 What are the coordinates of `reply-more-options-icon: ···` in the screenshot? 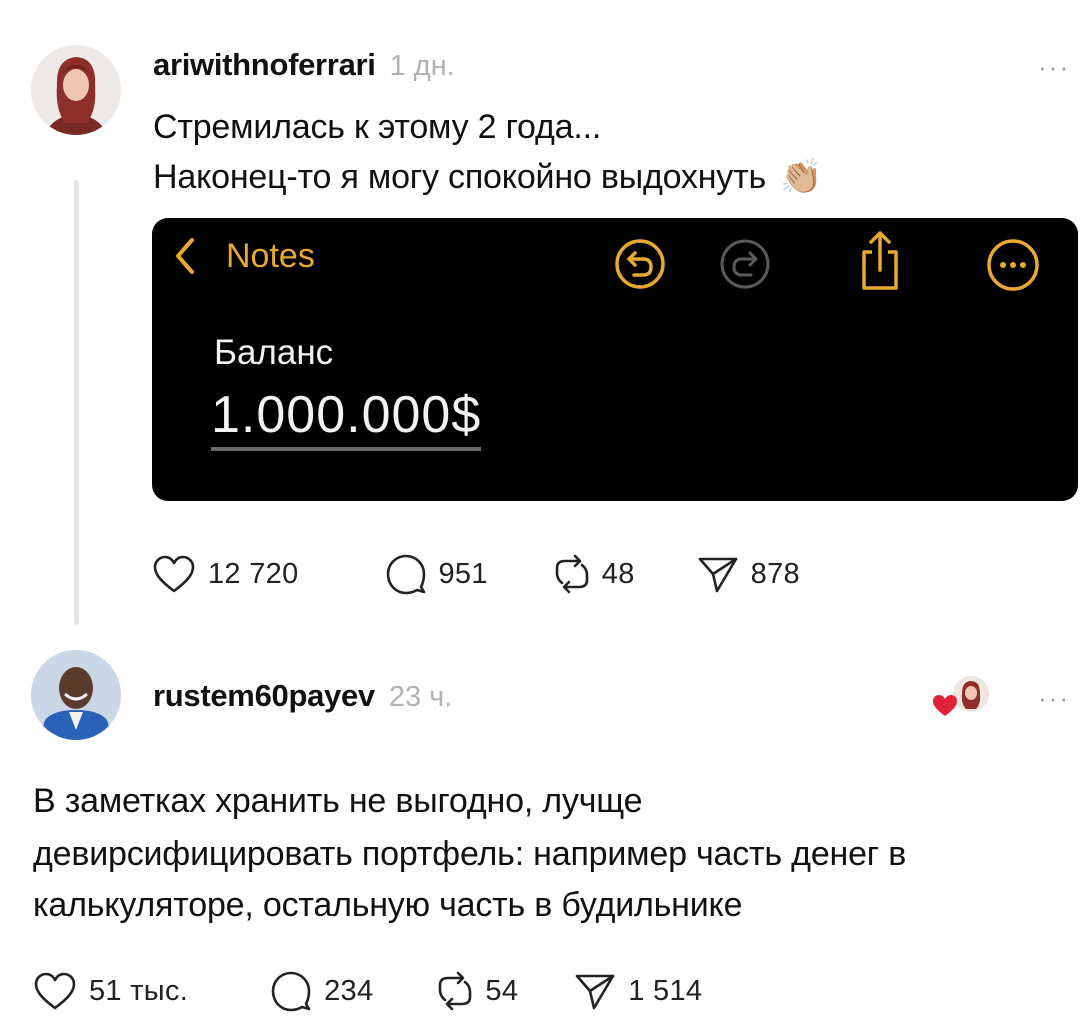 It's located at (1054, 698).